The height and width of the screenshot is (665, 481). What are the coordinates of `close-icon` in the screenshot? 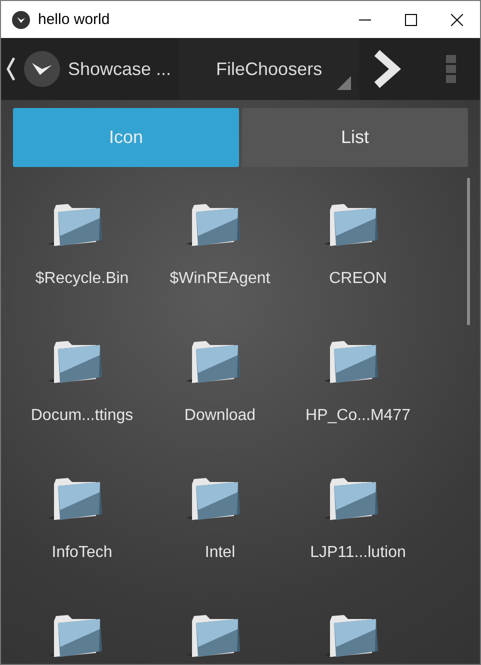 It's located at (457, 20).